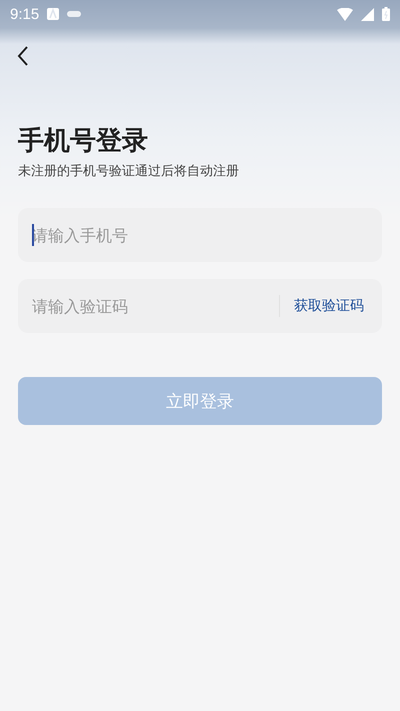  Describe the element at coordinates (128, 171) in the screenshot. I see `page-subtitle: 未注册的手机号验证通过后将自动注册` at that location.